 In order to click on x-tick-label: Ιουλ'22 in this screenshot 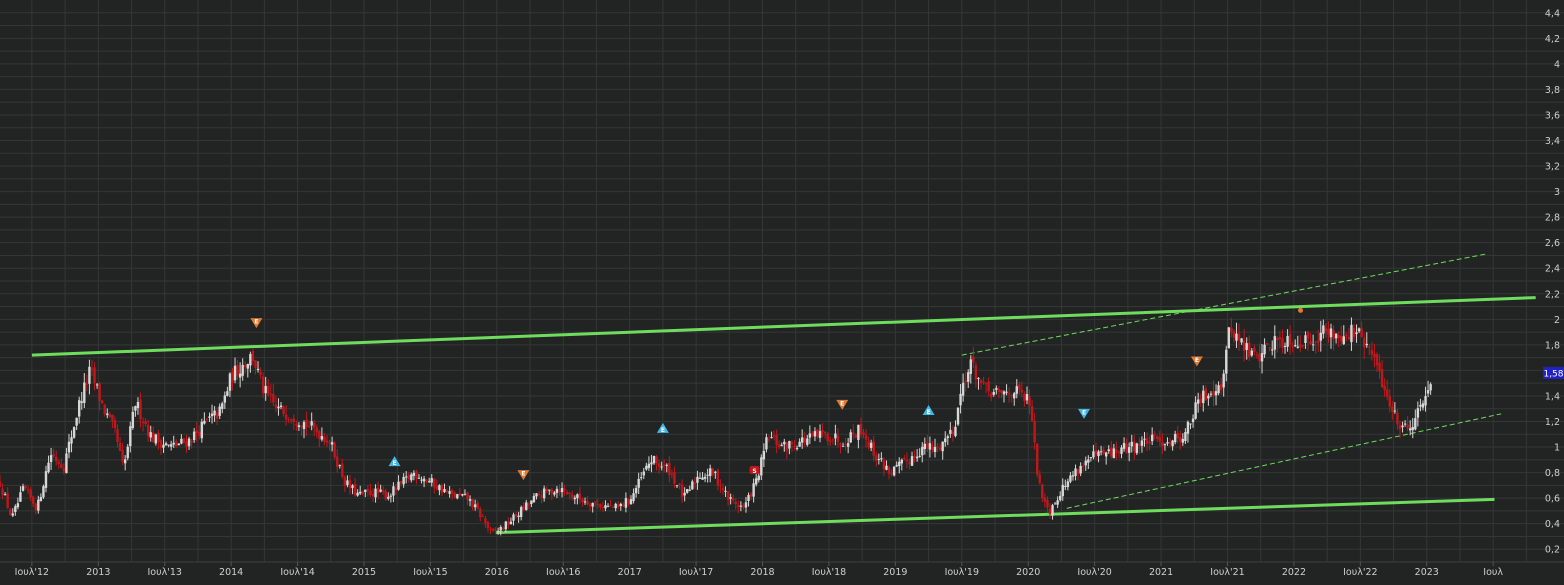, I will do `click(1360, 572)`.